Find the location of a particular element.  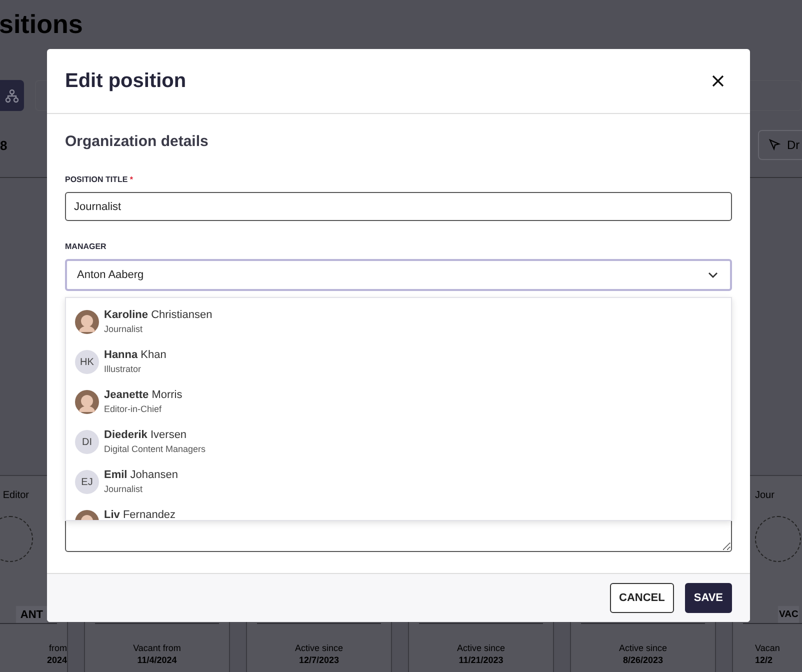

hierarchy-icon is located at coordinates (12, 95).